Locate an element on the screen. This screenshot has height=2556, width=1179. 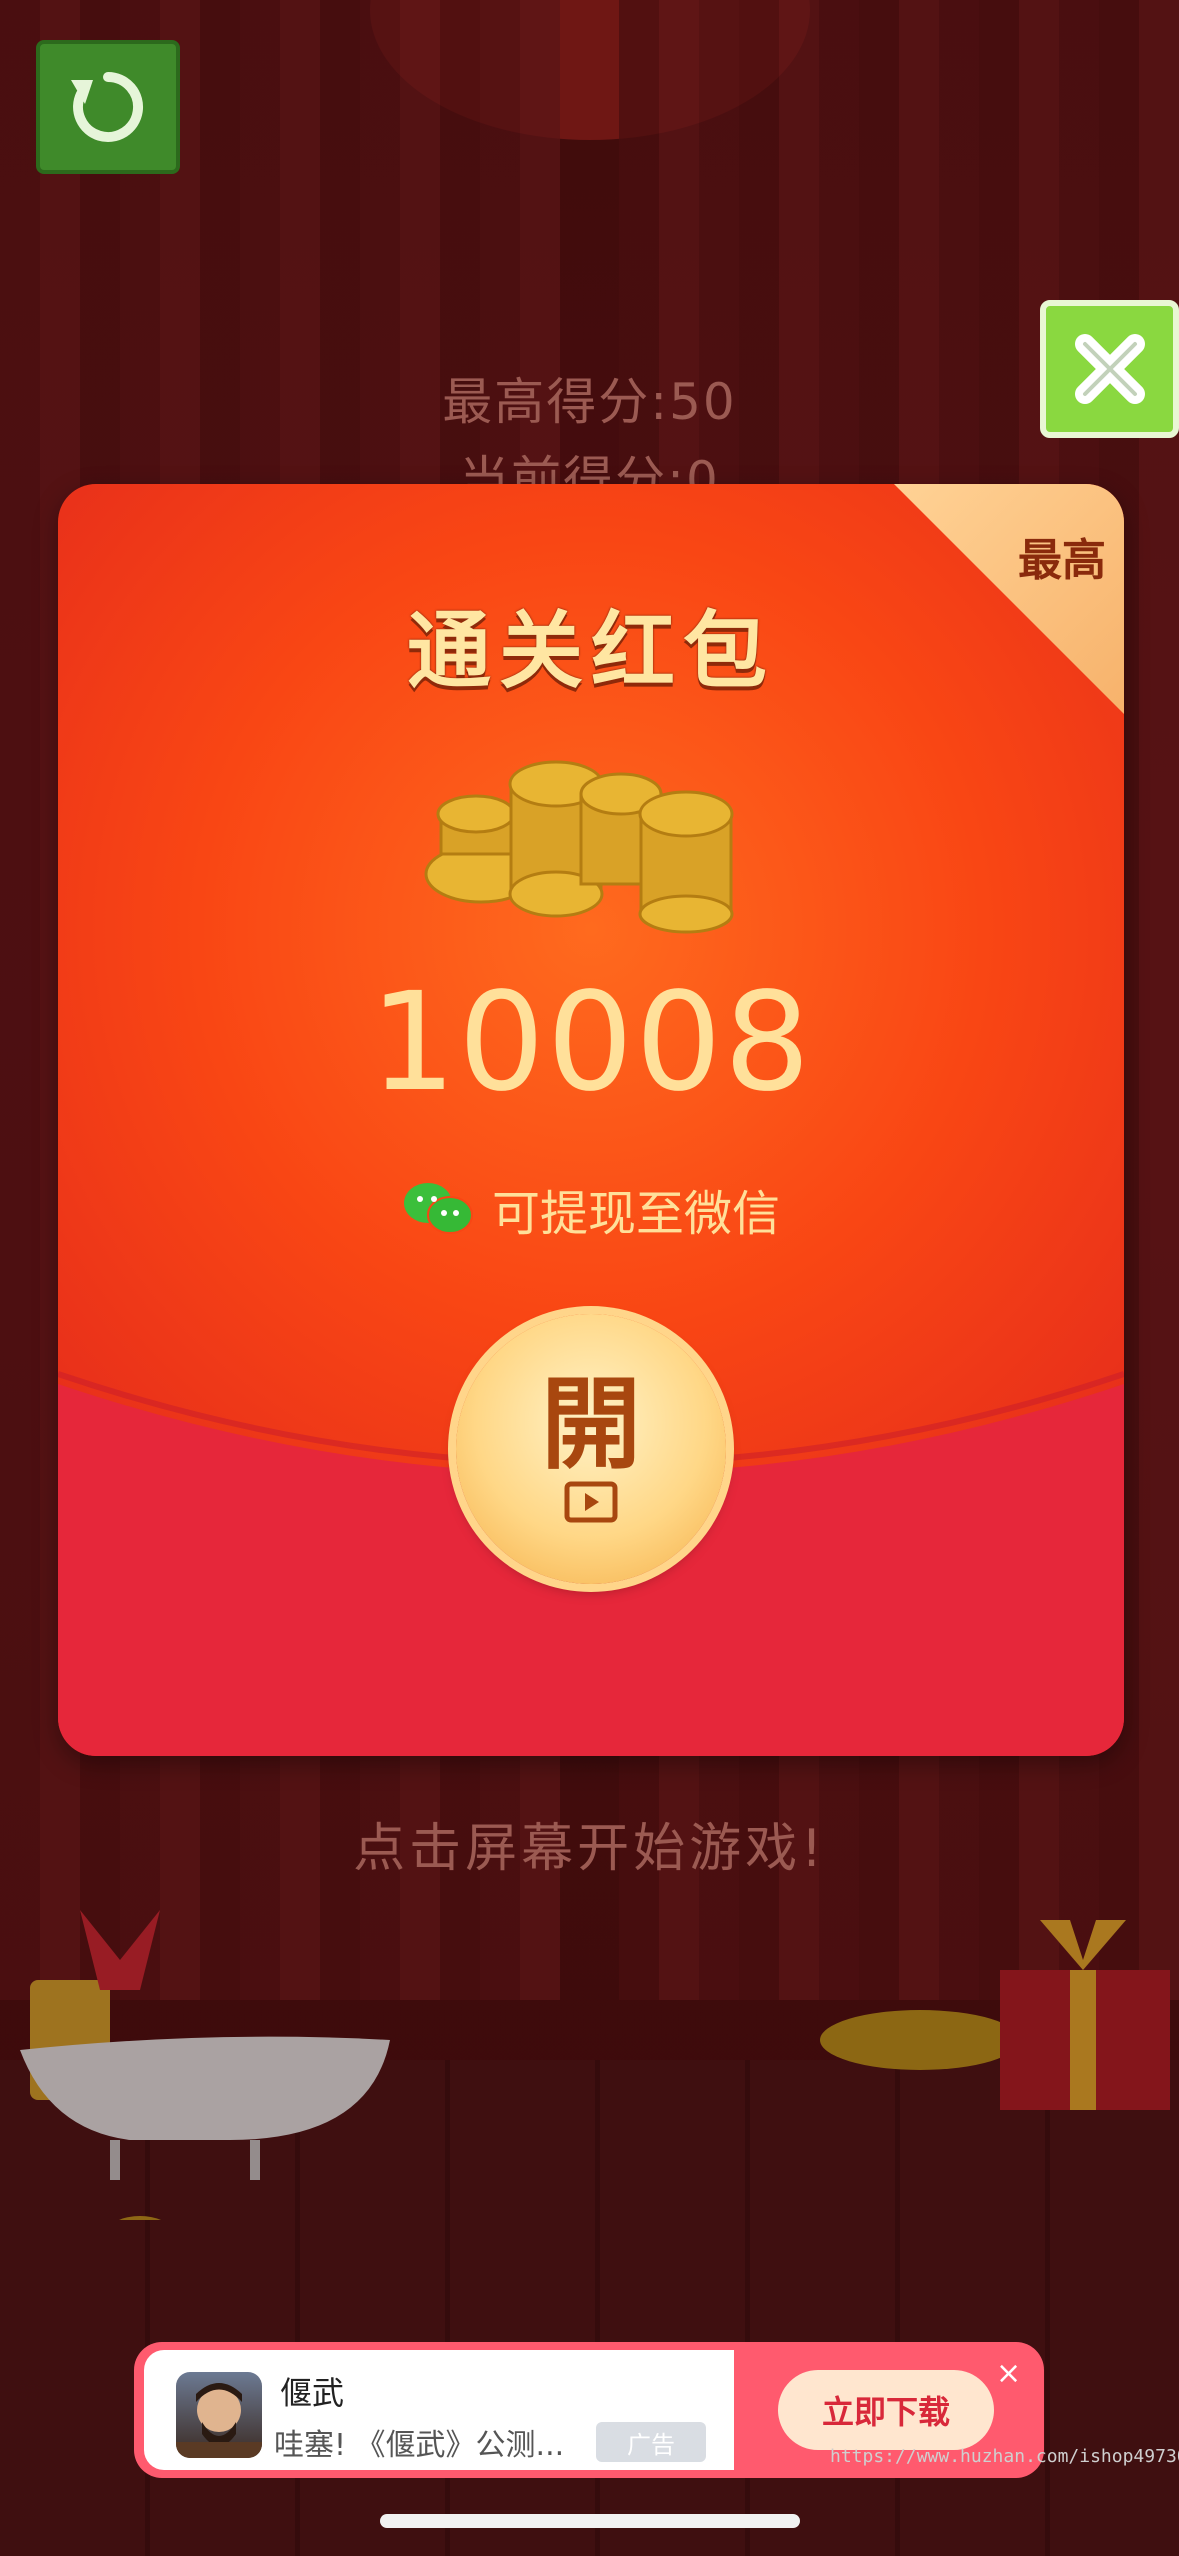
reward-amount: 10008 is located at coordinates (591, 1043).